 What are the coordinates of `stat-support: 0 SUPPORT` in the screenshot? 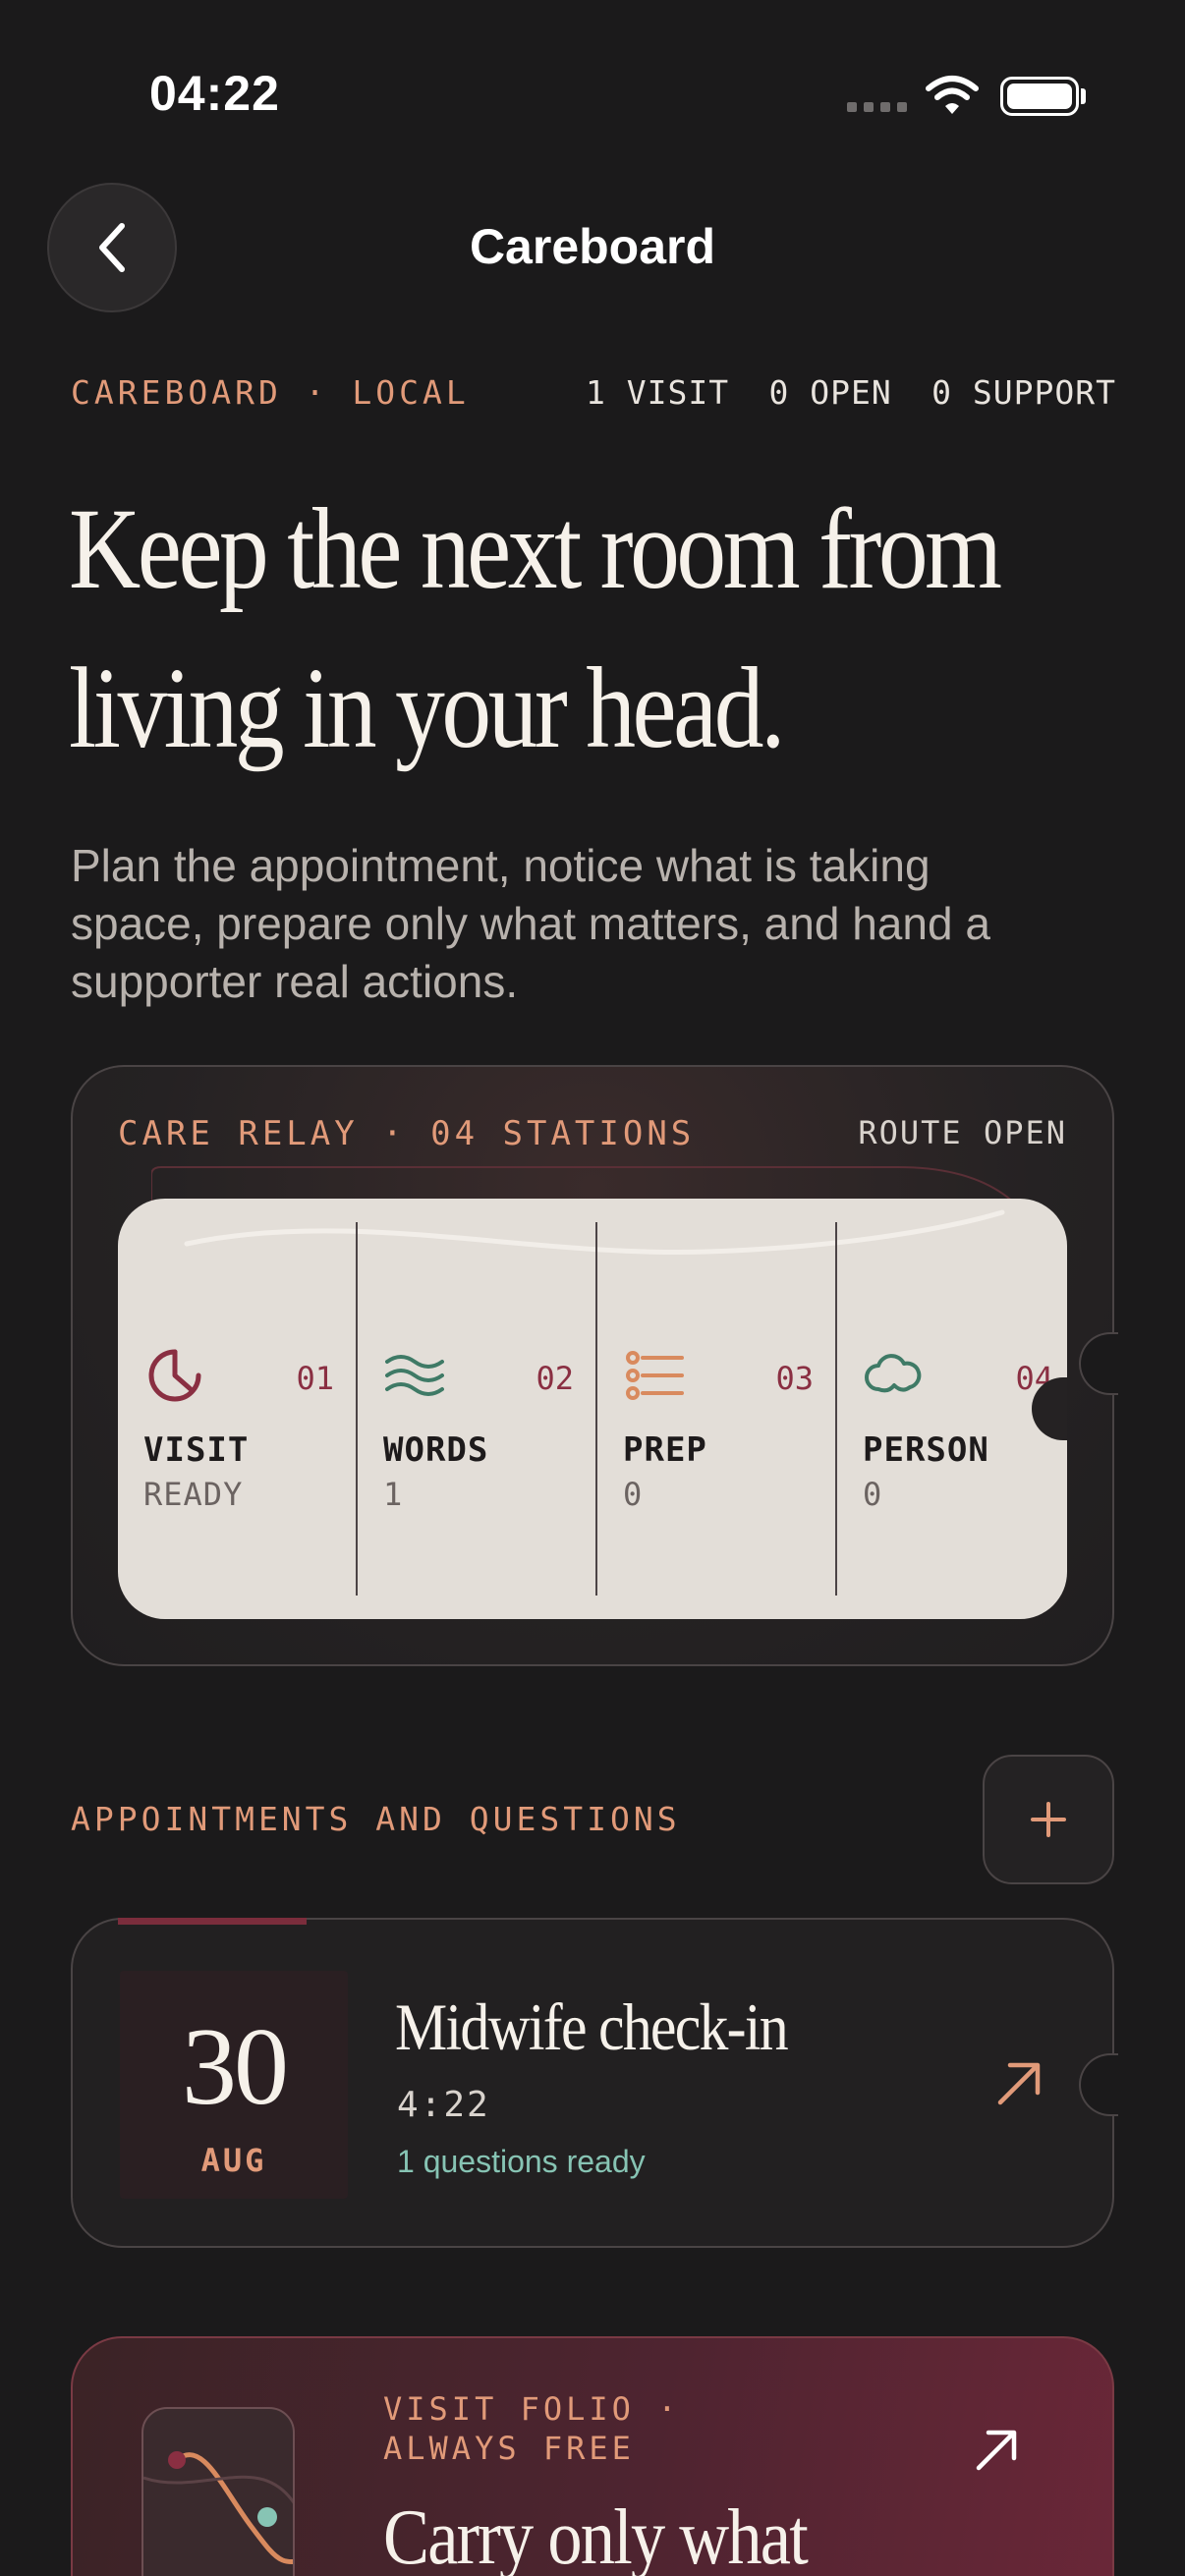 It's located at (1024, 392).